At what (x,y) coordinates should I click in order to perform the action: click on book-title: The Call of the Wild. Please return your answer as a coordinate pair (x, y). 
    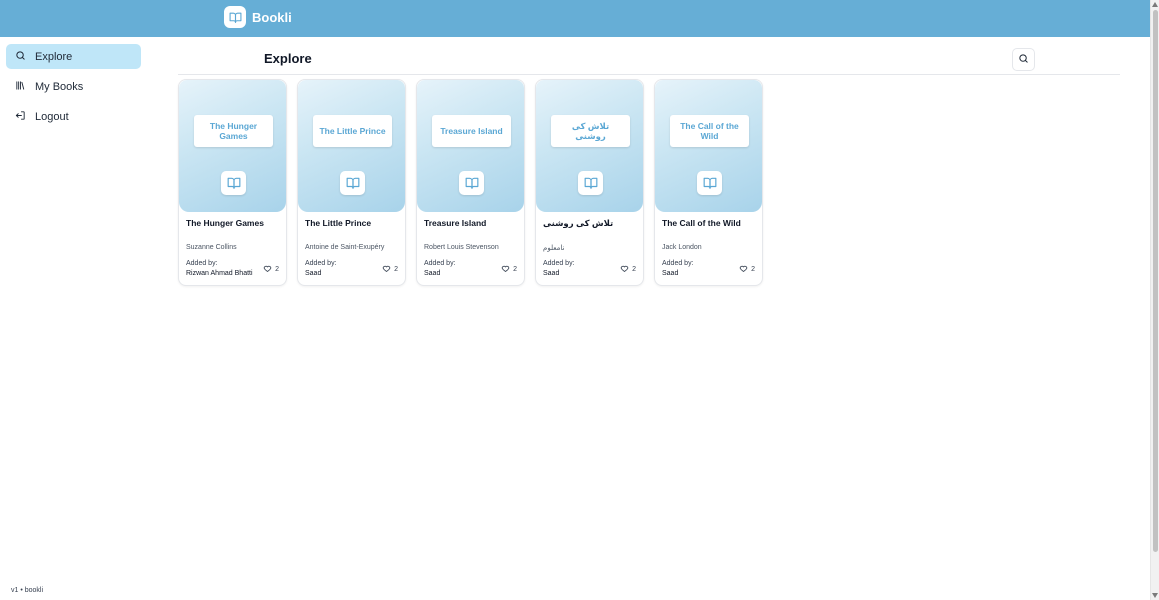
    Looking at the image, I should click on (701, 223).